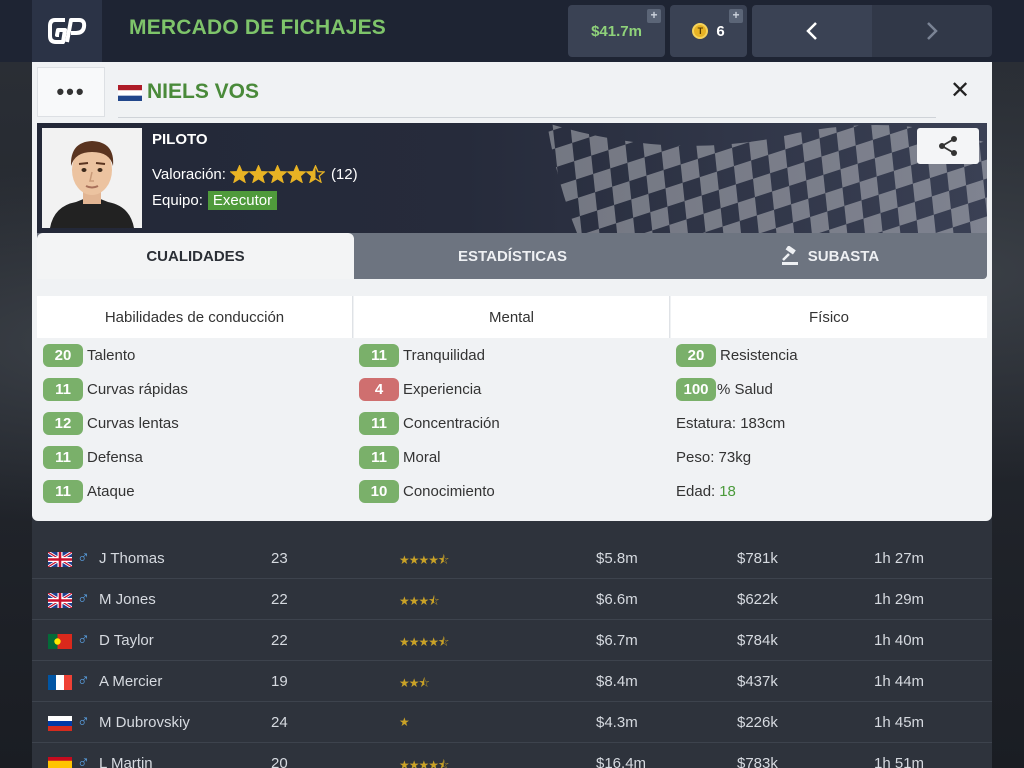 This screenshot has width=1024, height=768. Describe the element at coordinates (126, 761) in the screenshot. I see `driver-name-cell: L Martin` at that location.